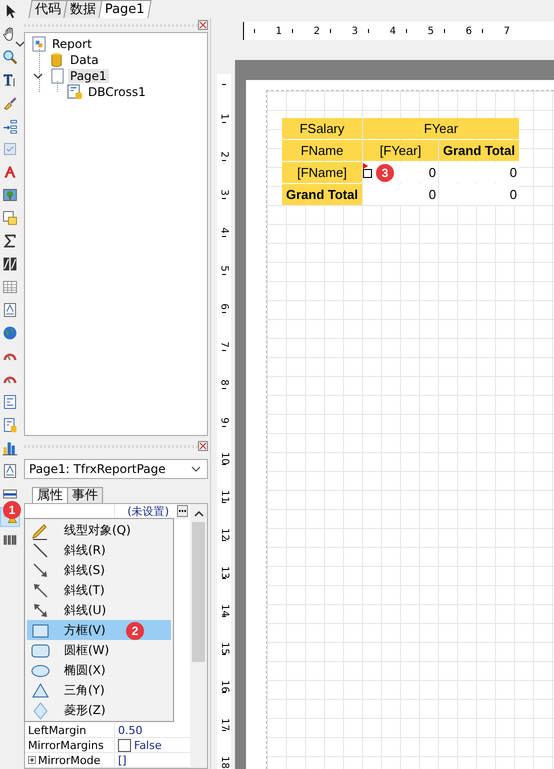 This screenshot has height=769, width=554. Describe the element at coordinates (10, 103) in the screenshot. I see `brush-icon` at that location.